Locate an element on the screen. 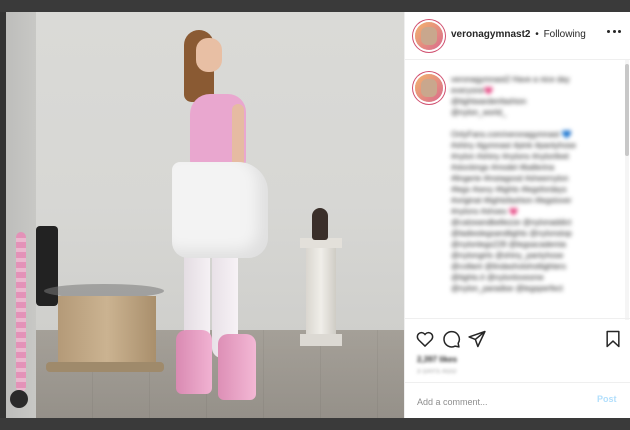 The width and height of the screenshot is (630, 430). caption-line: #nylons #shoes 💗 is located at coordinates (537, 211).